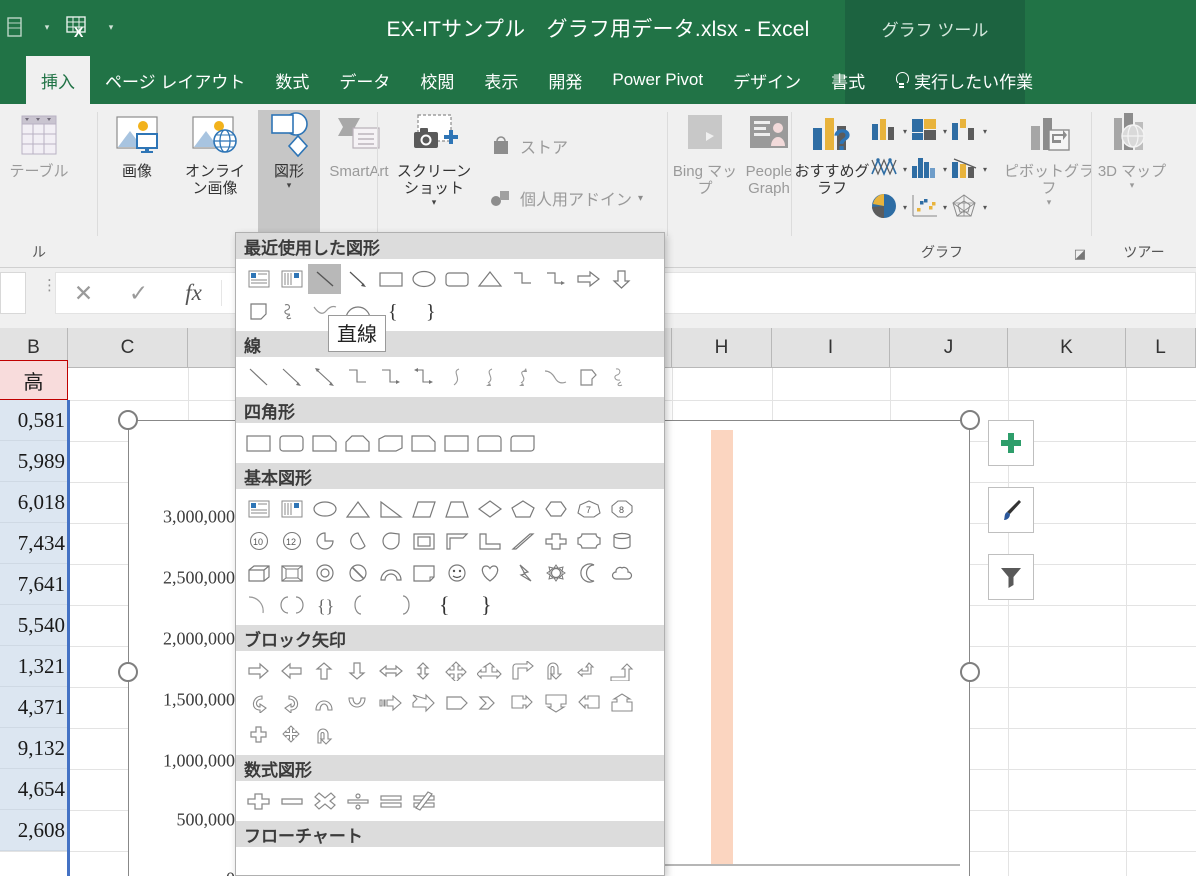 This screenshot has height=876, width=1196. I want to click on curved-left-arrow-icon, so click(291, 703).